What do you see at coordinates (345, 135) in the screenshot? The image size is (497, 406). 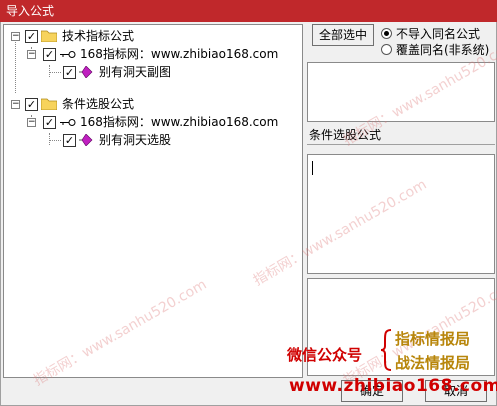 I see `formula-type-label: 条件选股公式` at bounding box center [345, 135].